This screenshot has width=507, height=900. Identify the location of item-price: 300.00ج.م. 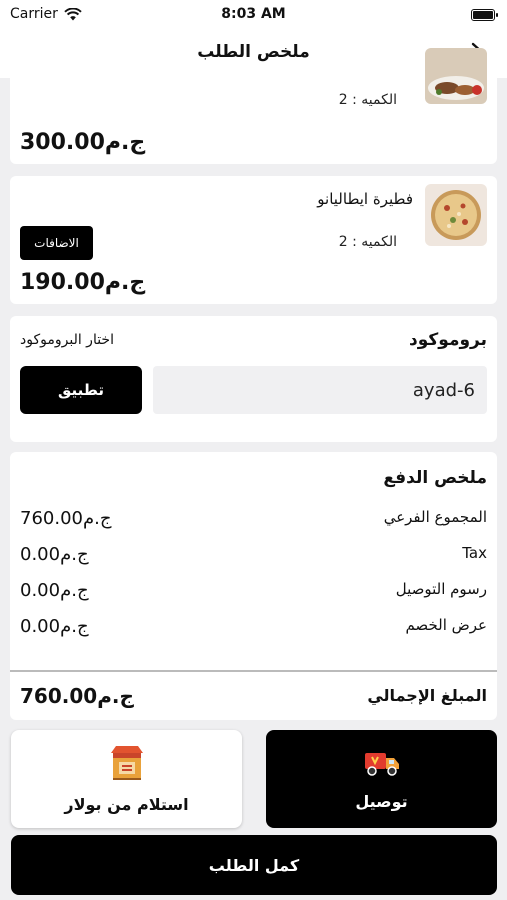
(83, 142).